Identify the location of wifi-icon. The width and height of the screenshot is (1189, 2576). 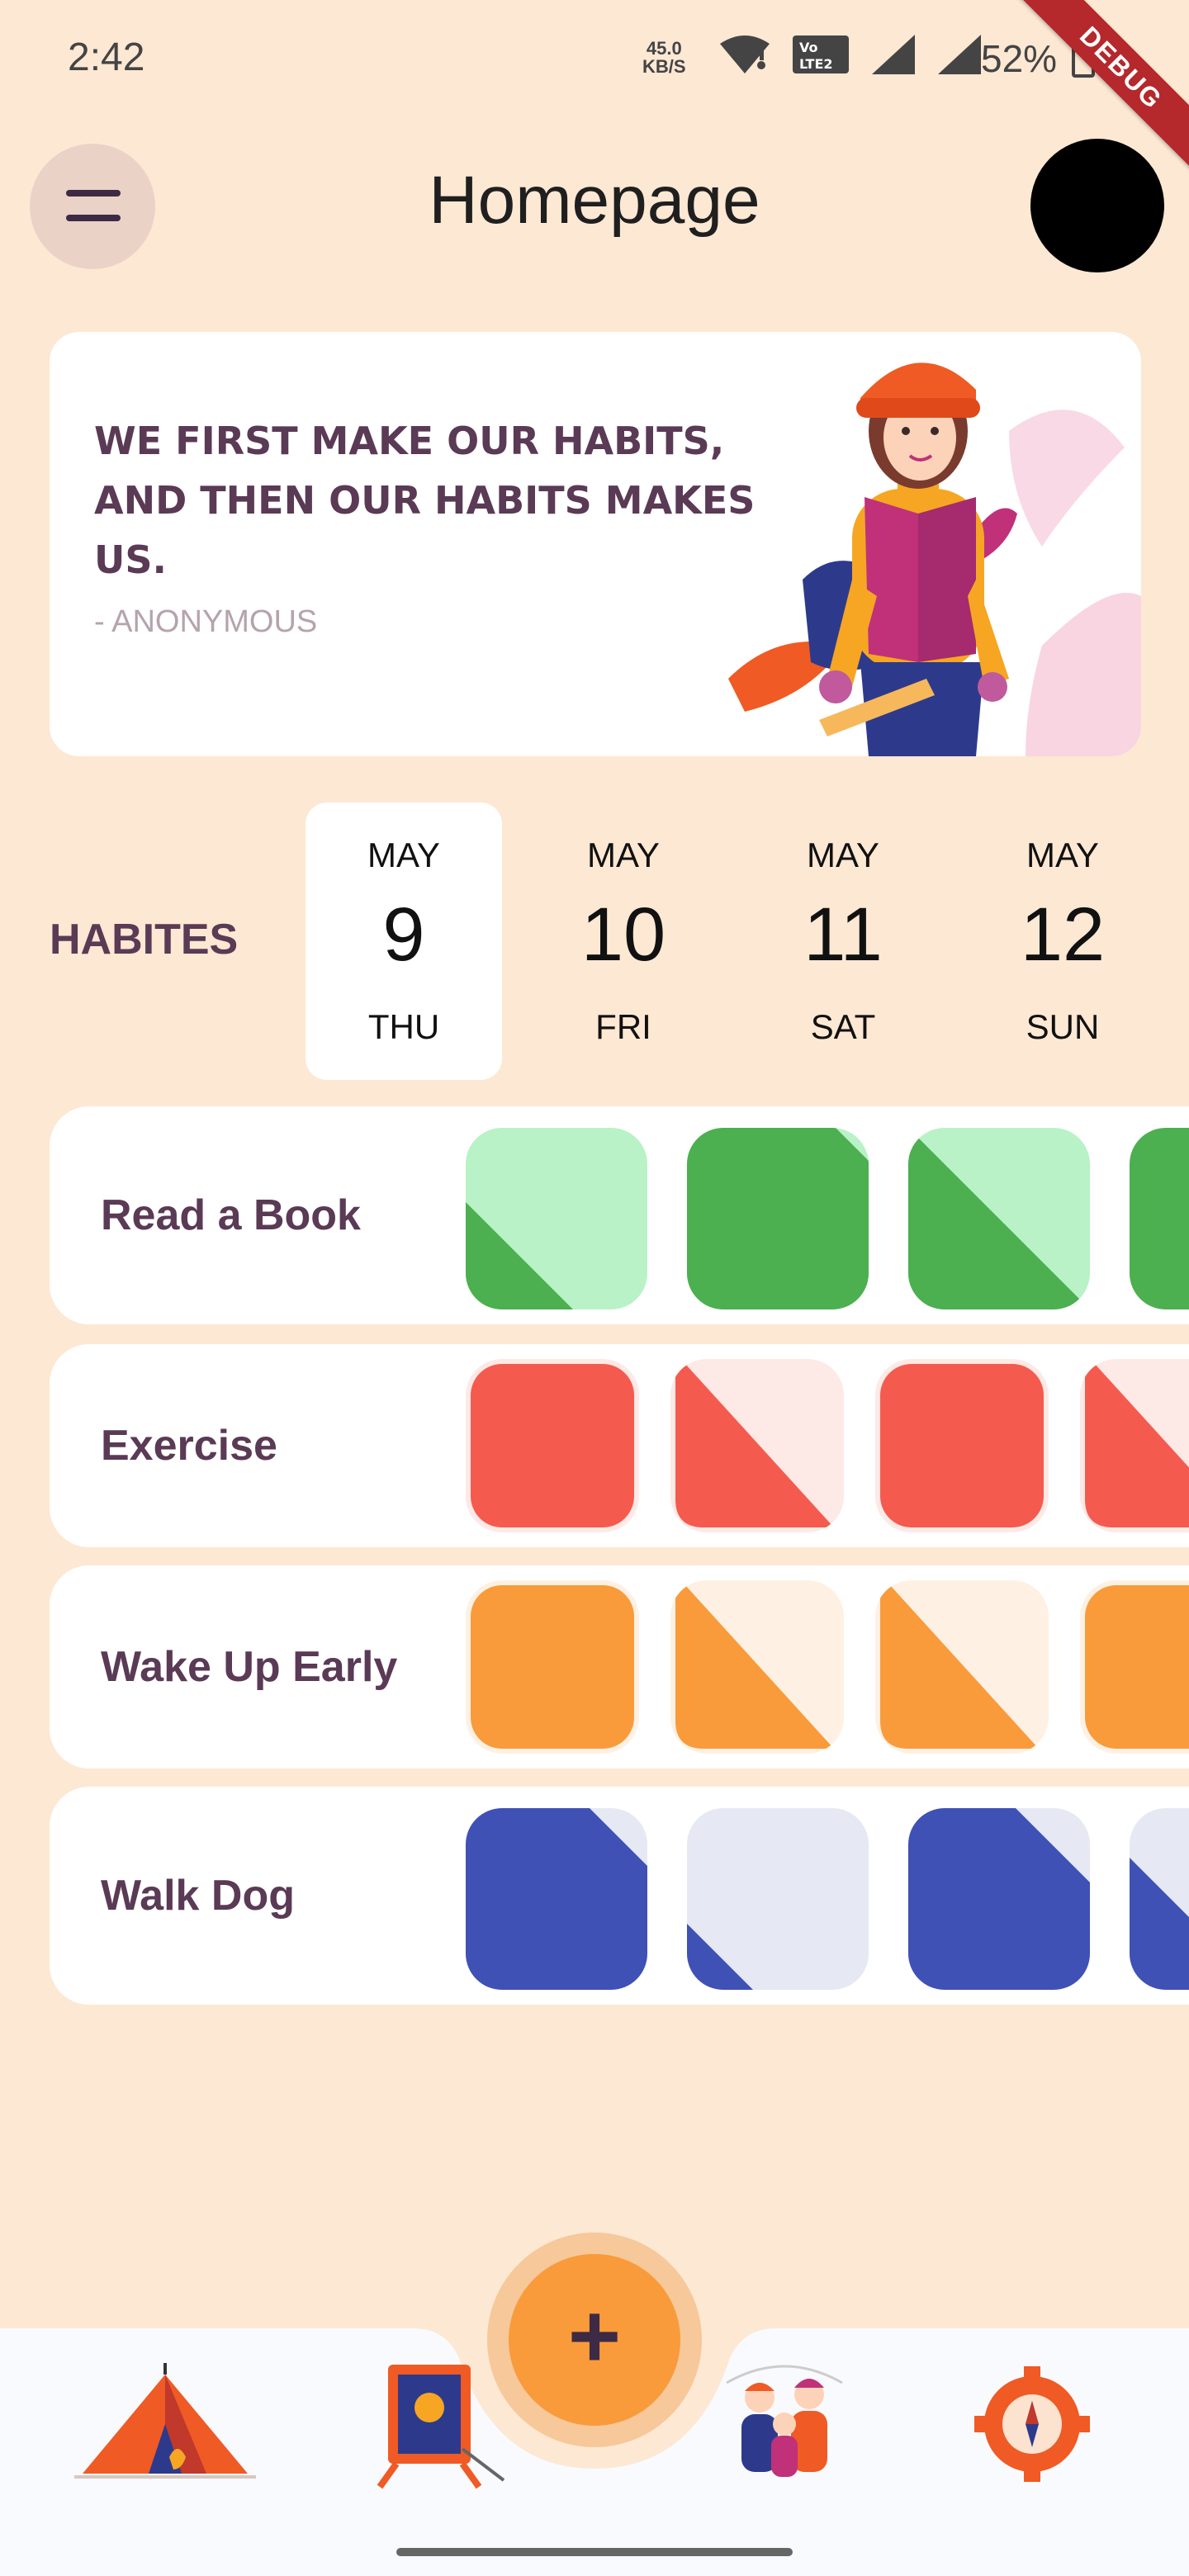
(745, 54).